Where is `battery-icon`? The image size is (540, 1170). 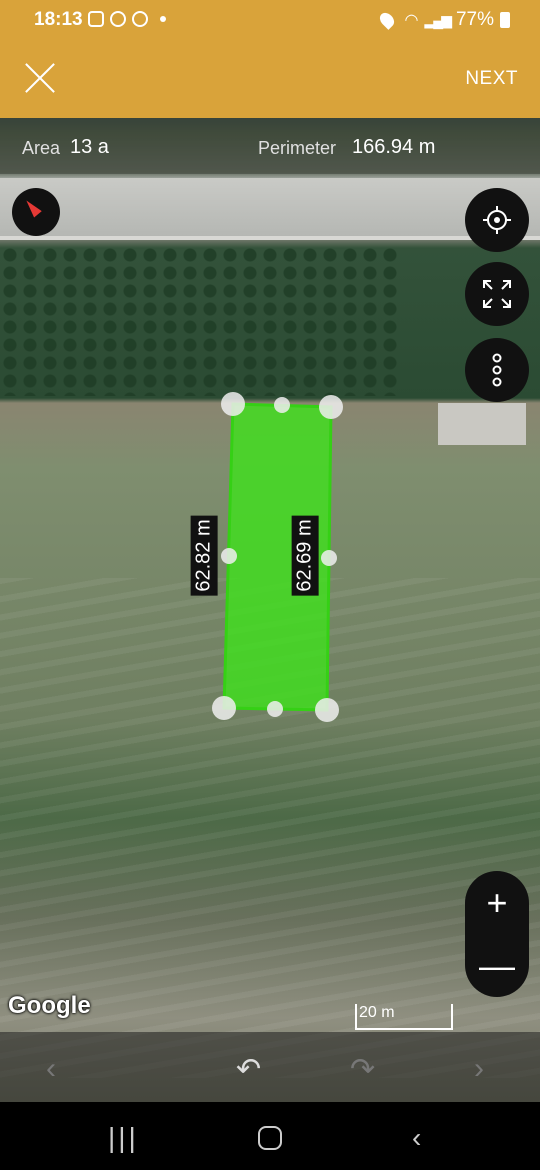
battery-icon is located at coordinates (505, 20).